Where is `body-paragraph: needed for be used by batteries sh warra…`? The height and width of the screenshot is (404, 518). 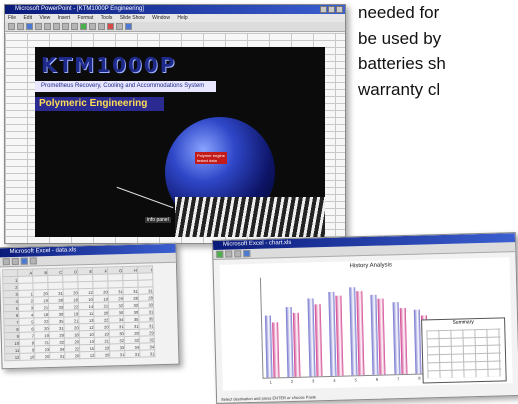
body-paragraph: needed for be used by batteries sh warra… is located at coordinates (438, 51).